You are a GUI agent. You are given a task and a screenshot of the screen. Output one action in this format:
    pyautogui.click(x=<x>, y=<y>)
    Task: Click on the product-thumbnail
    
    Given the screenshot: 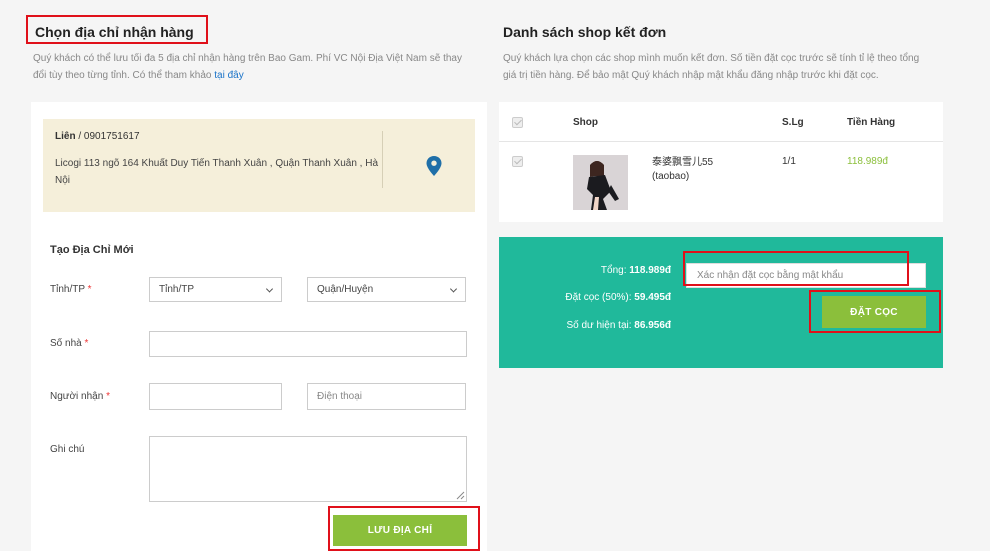 What is the action you would take?
    pyautogui.click(x=600, y=182)
    